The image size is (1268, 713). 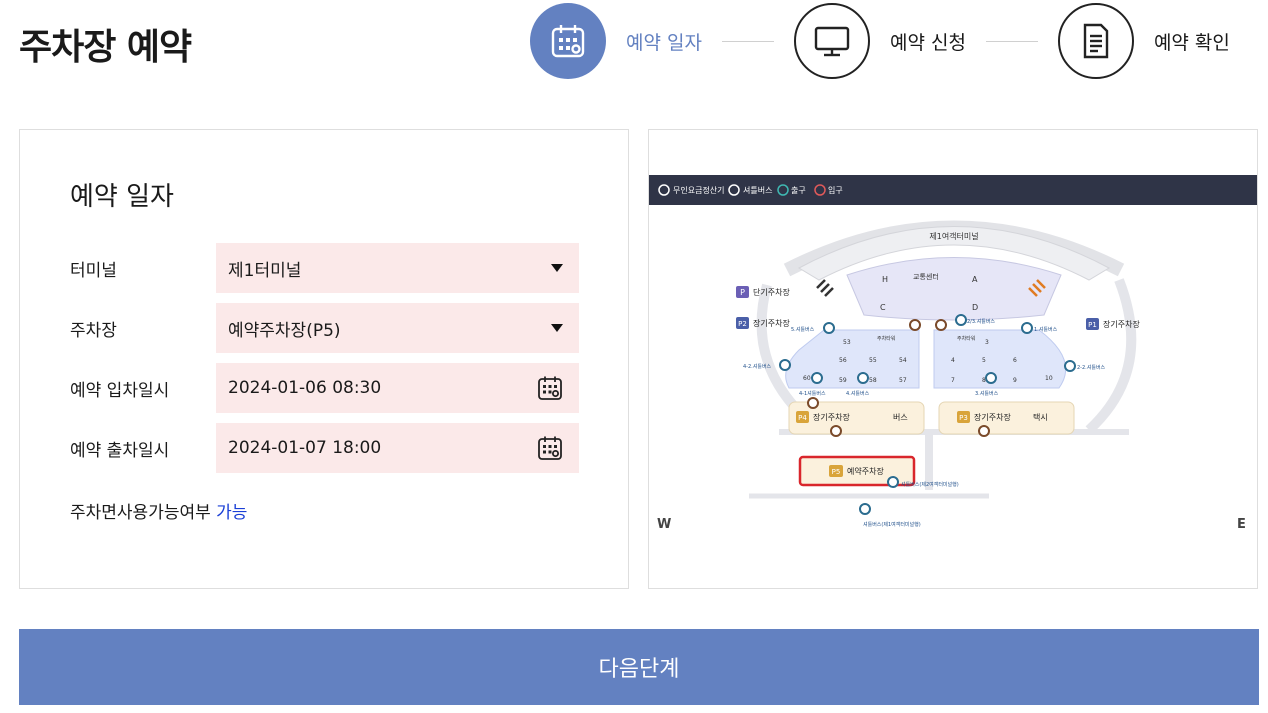 I want to click on document-icon, so click(x=1095, y=41).